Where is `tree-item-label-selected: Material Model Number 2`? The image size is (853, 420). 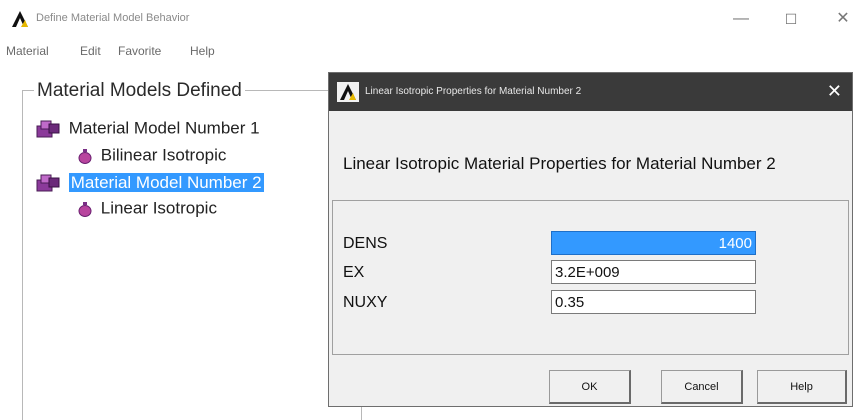 tree-item-label-selected: Material Model Number 2 is located at coordinates (166, 182).